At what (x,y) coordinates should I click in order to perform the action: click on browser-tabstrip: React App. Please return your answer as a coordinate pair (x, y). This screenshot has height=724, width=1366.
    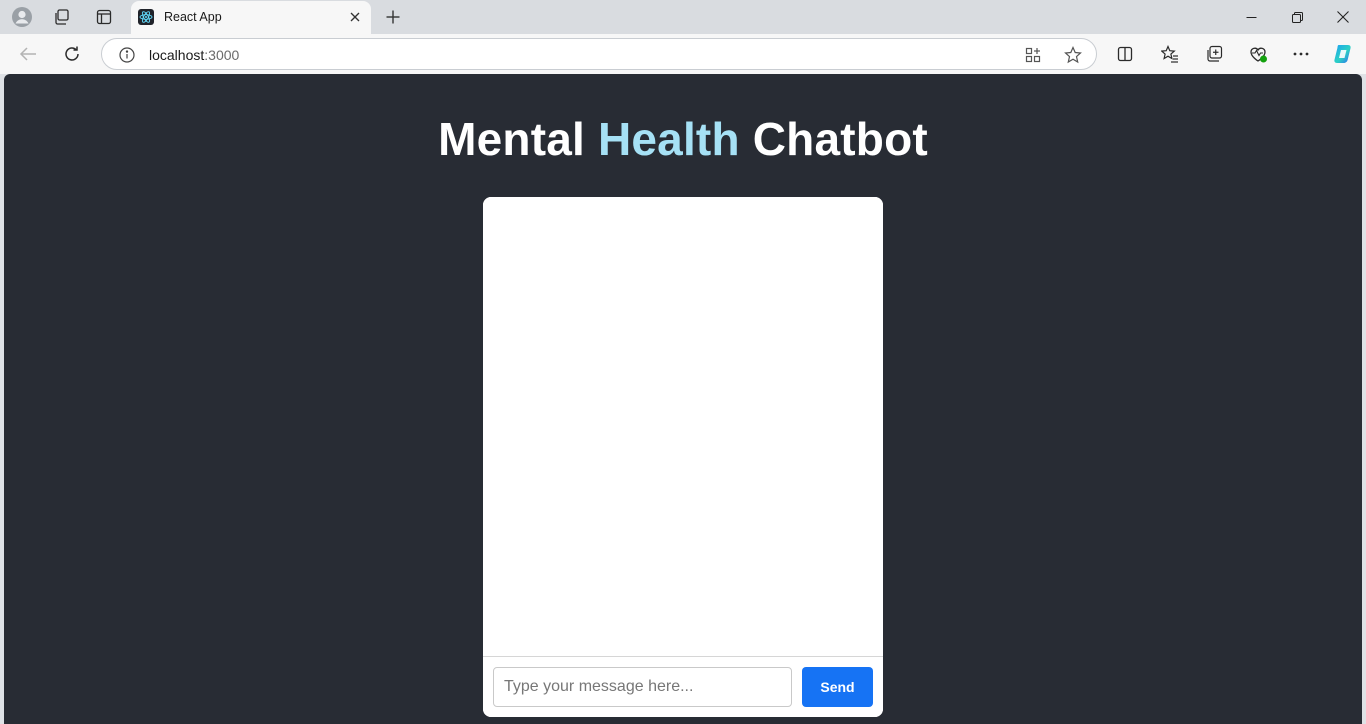
    Looking at the image, I should click on (683, 17).